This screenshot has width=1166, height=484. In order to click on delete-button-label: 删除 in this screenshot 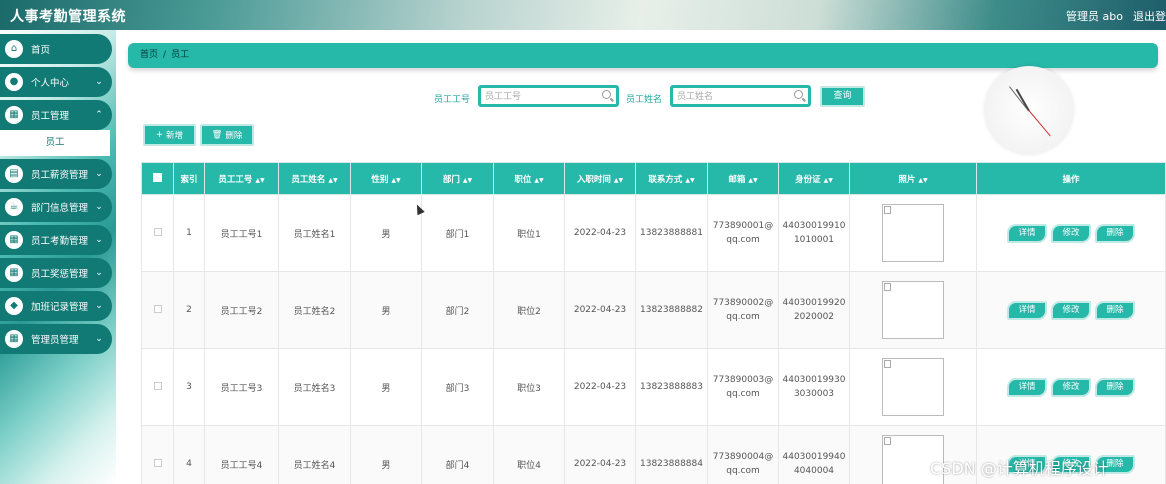, I will do `click(234, 136)`.